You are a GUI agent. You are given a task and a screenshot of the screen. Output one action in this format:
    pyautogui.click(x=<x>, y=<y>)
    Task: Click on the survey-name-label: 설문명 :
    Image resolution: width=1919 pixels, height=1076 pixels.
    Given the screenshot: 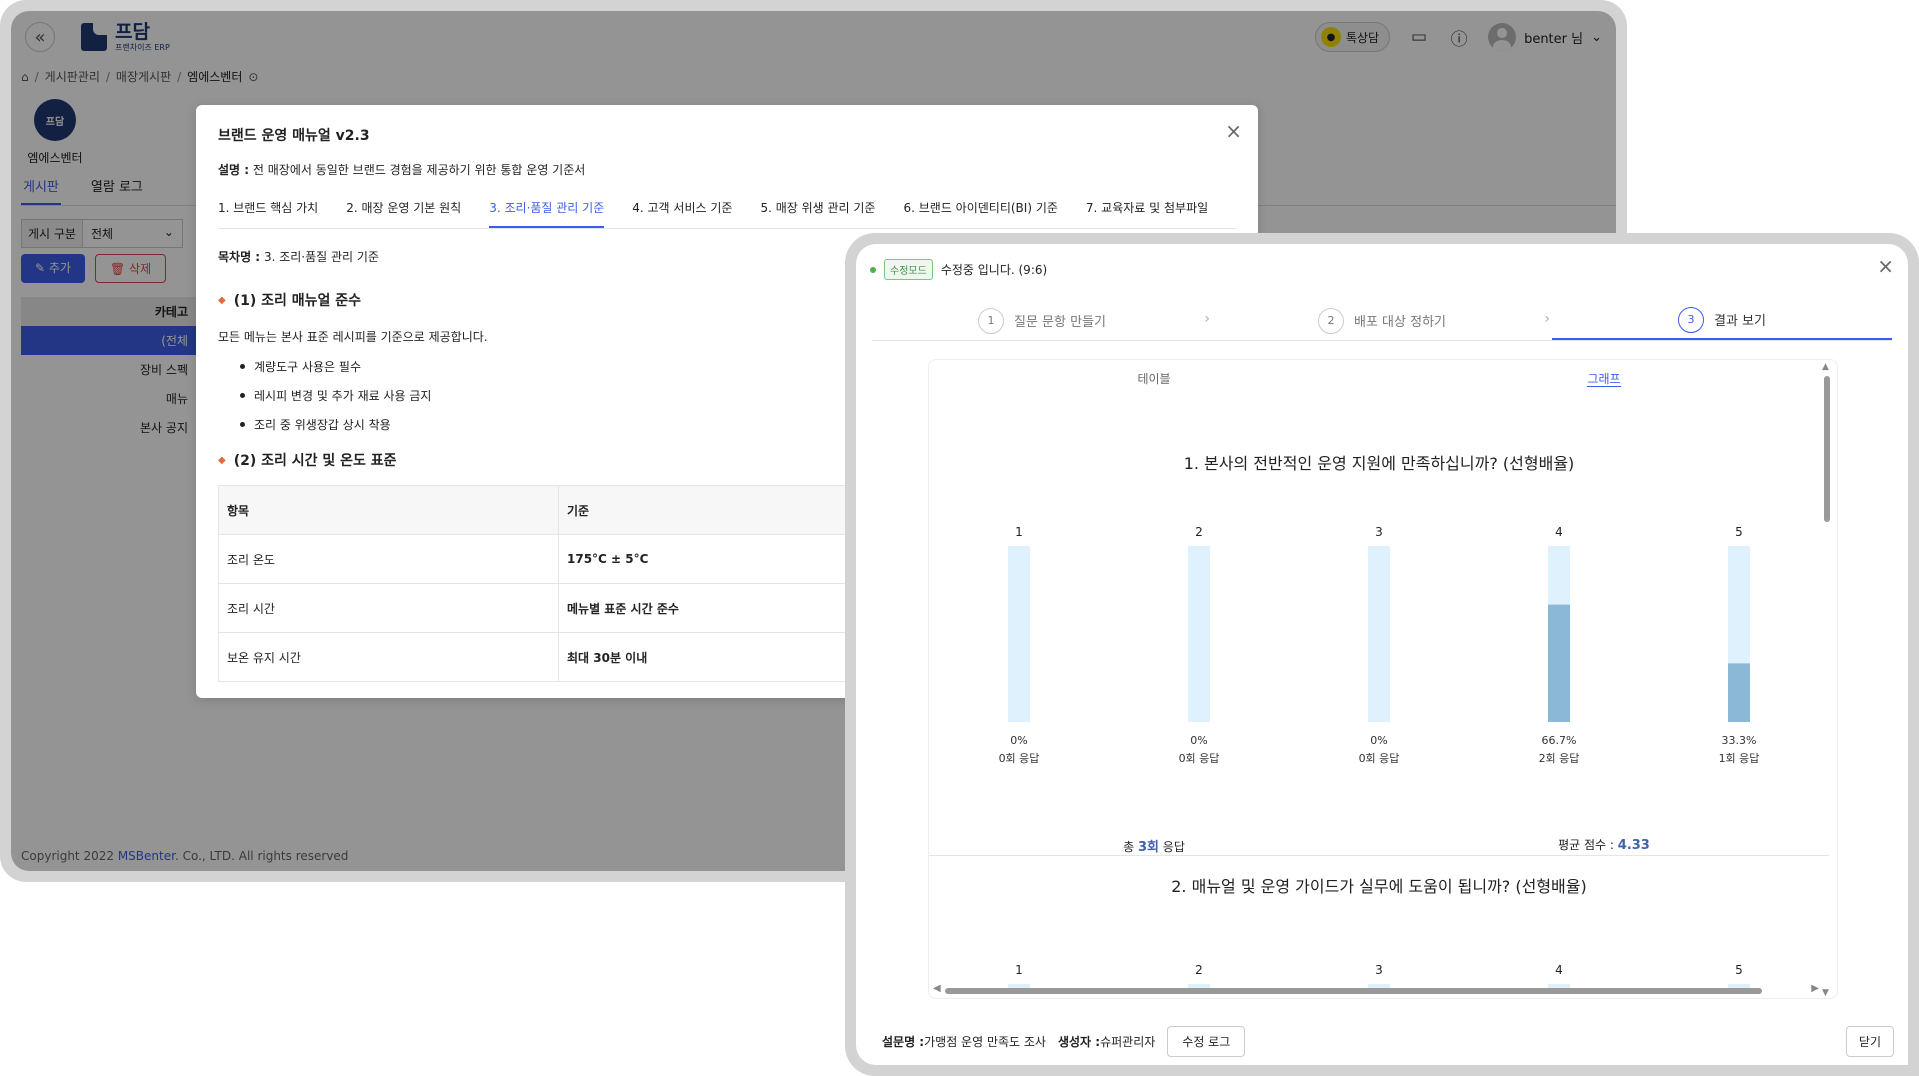 What is the action you would take?
    pyautogui.click(x=903, y=1042)
    